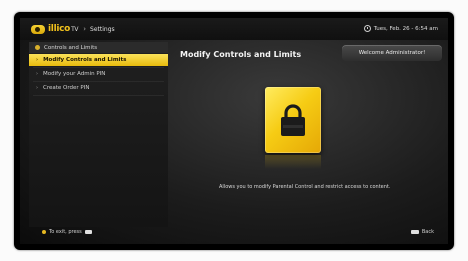 The width and height of the screenshot is (468, 261). I want to click on brand-name: illicoTV, so click(63, 29).